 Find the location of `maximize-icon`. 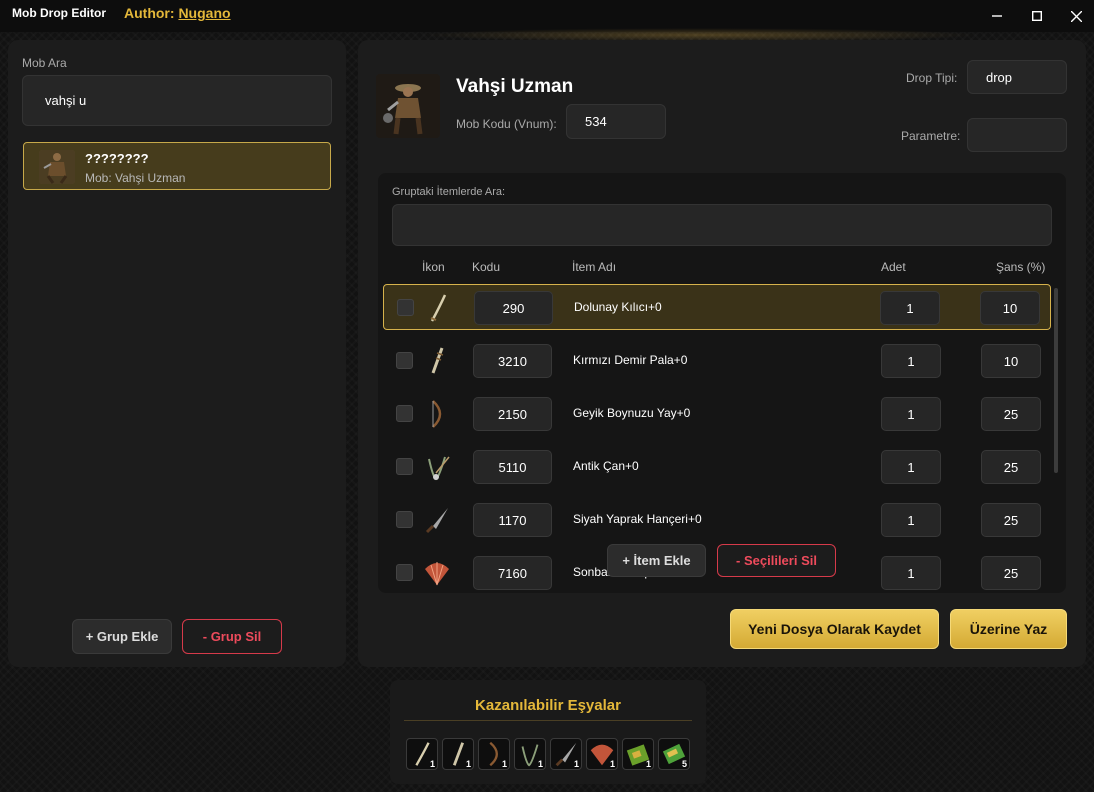

maximize-icon is located at coordinates (1037, 16).